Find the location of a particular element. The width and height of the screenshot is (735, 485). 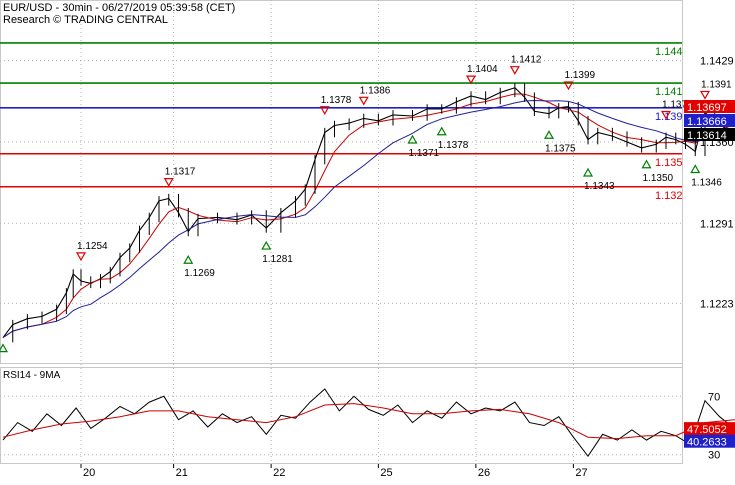

pivot-low-label: 1.1343 is located at coordinates (599, 186).